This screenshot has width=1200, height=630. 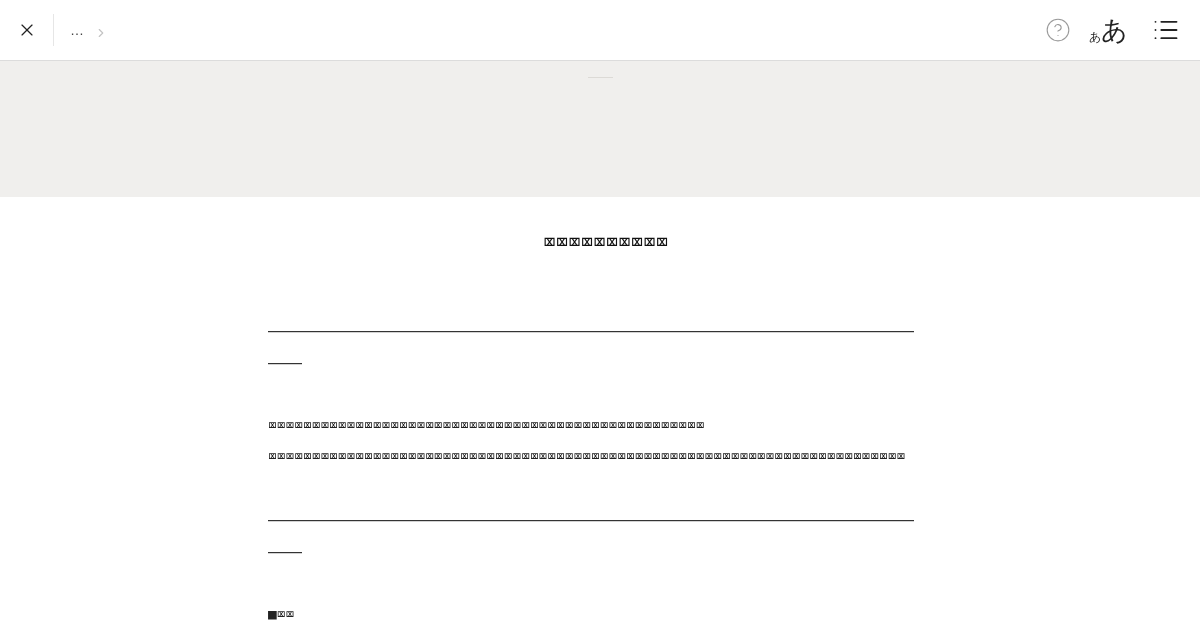 I want to click on help-icon, so click(x=1058, y=30).